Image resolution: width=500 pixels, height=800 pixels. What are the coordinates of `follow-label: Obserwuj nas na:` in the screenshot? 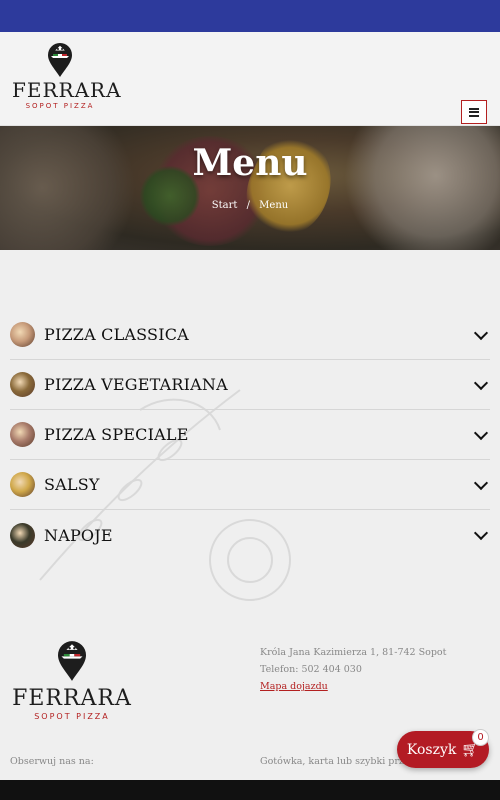 It's located at (52, 761).